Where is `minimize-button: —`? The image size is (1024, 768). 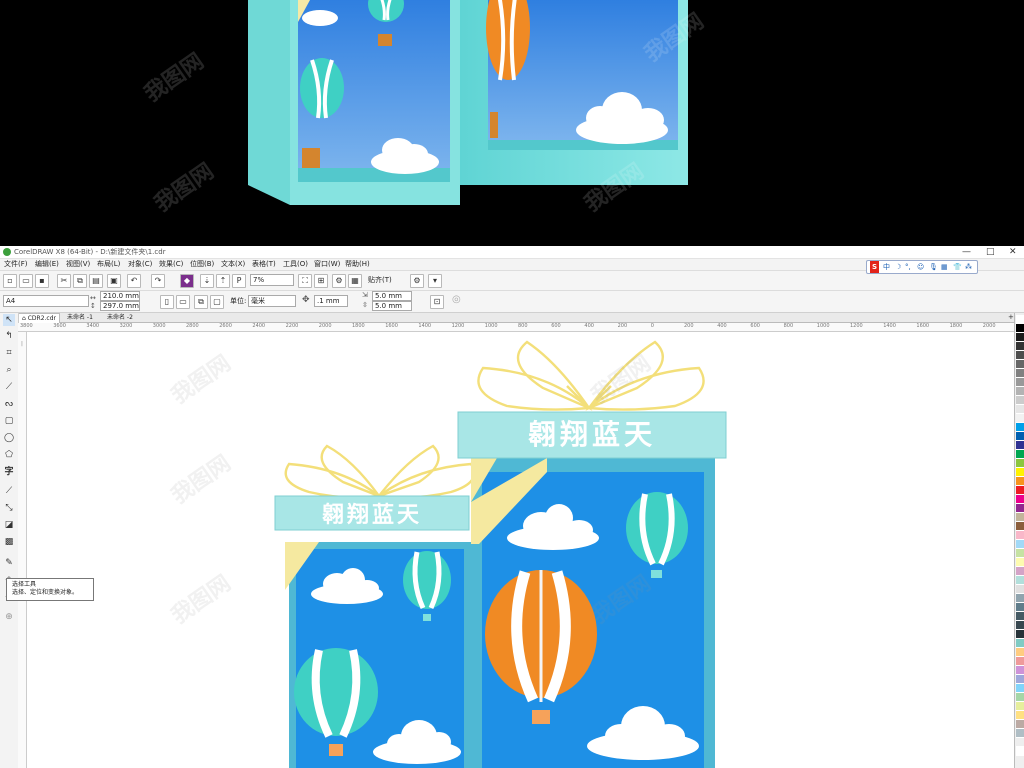 minimize-button: — is located at coordinates (966, 252).